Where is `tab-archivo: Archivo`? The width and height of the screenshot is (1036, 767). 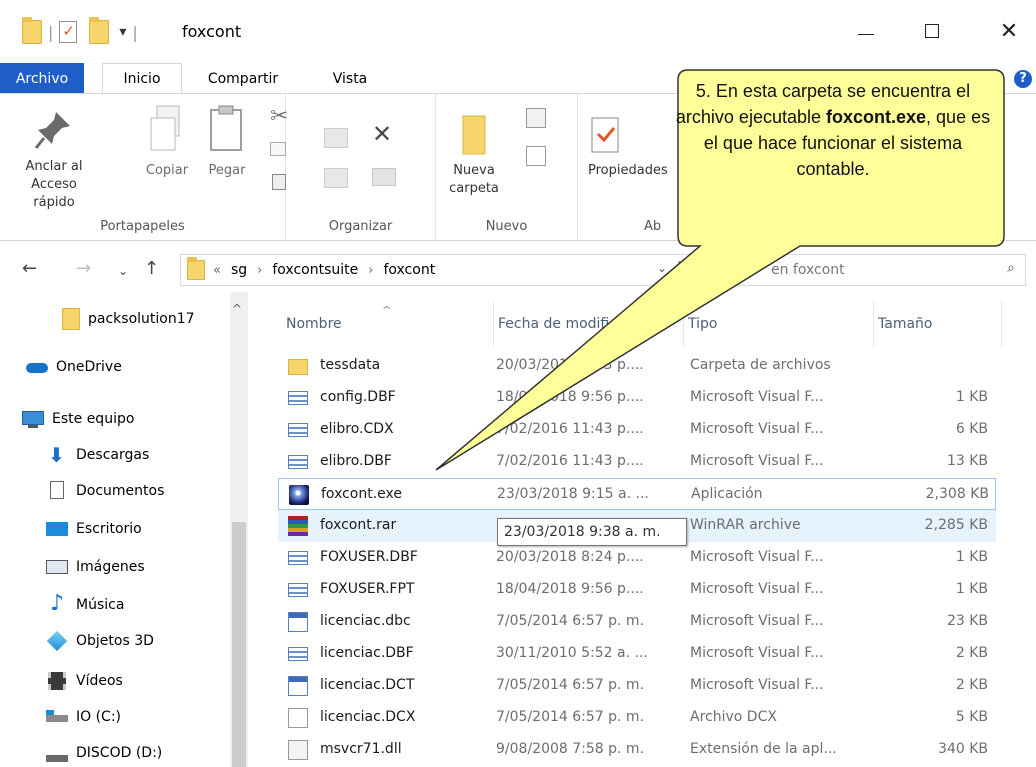
tab-archivo: Archivo is located at coordinates (42, 78).